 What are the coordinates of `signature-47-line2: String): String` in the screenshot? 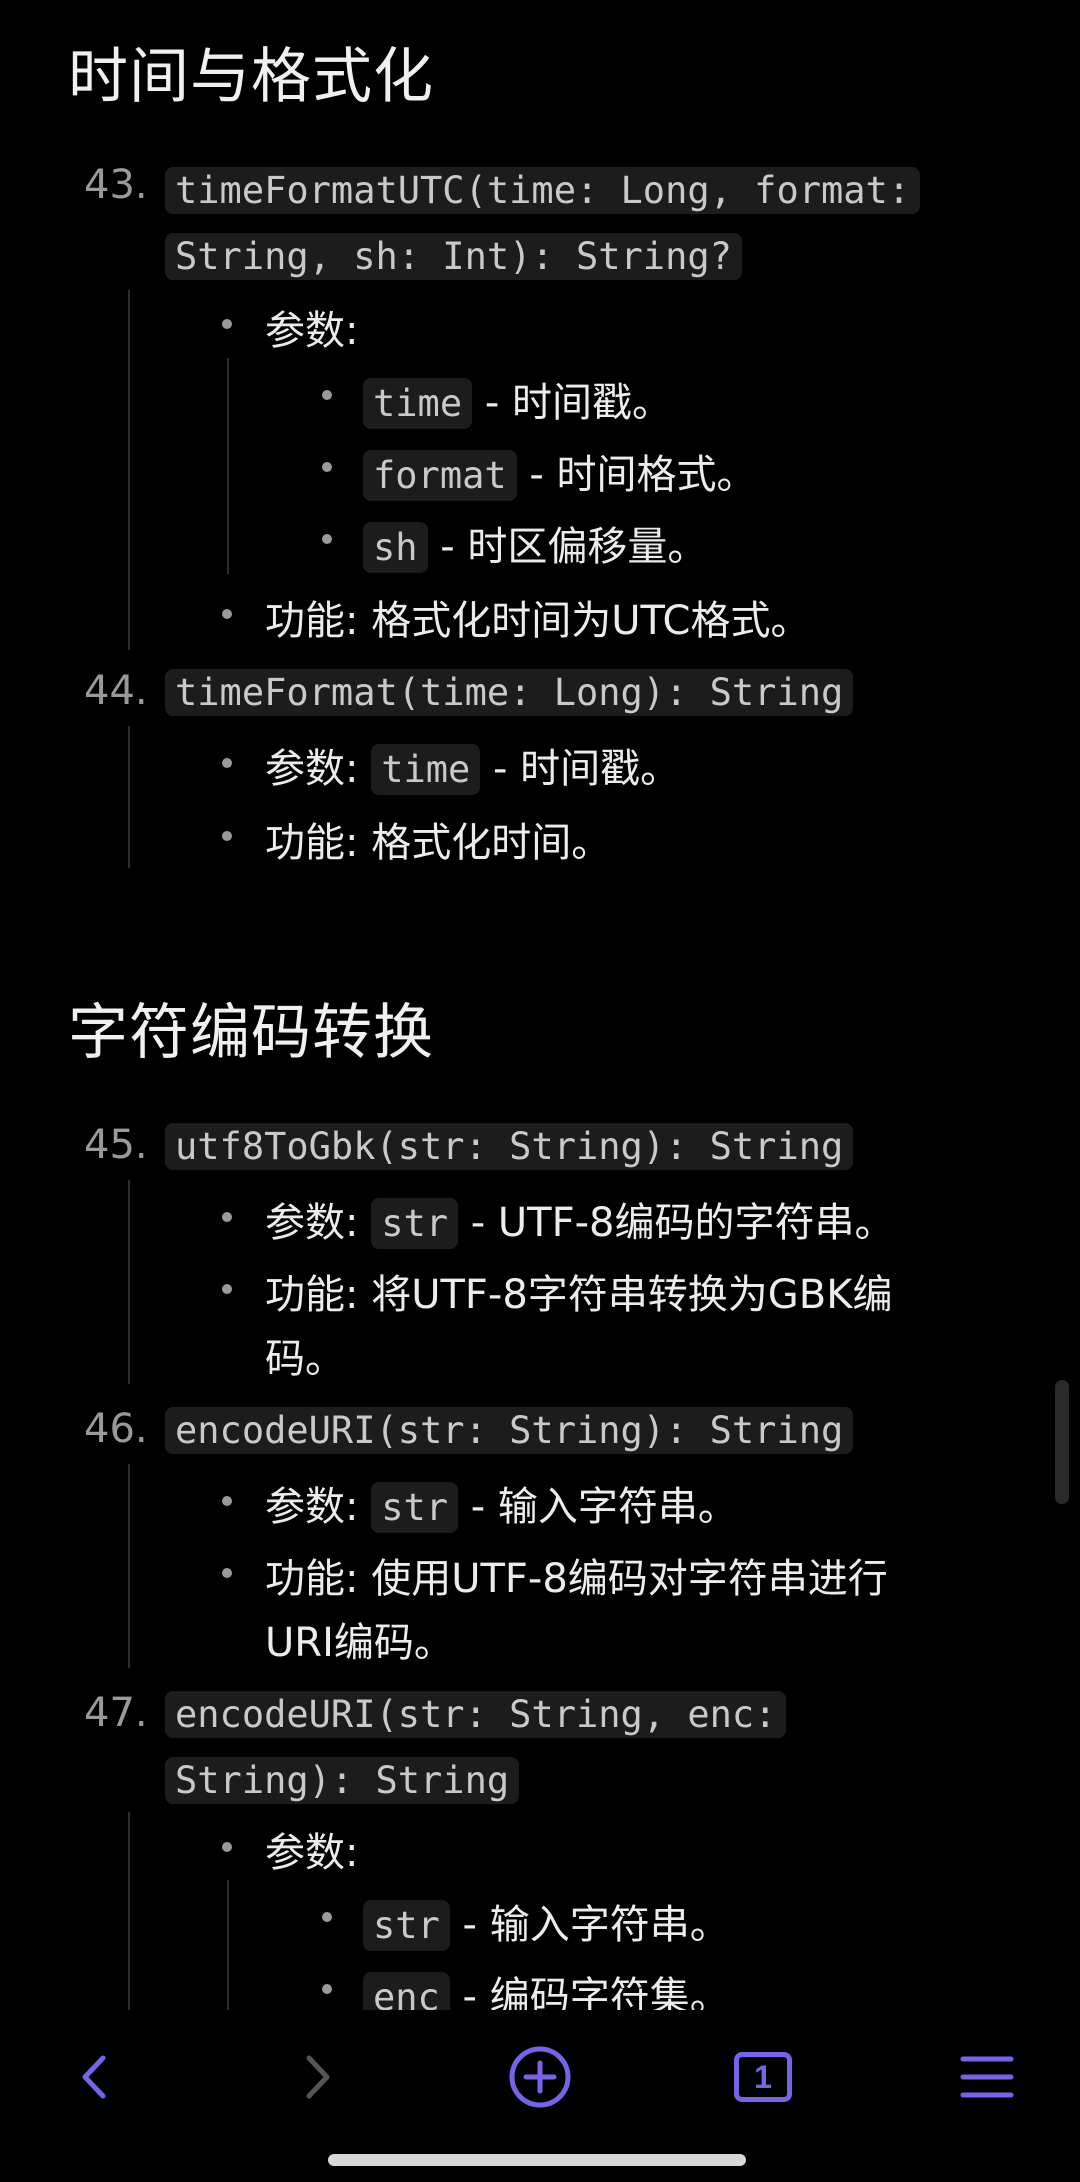 It's located at (342, 1781).